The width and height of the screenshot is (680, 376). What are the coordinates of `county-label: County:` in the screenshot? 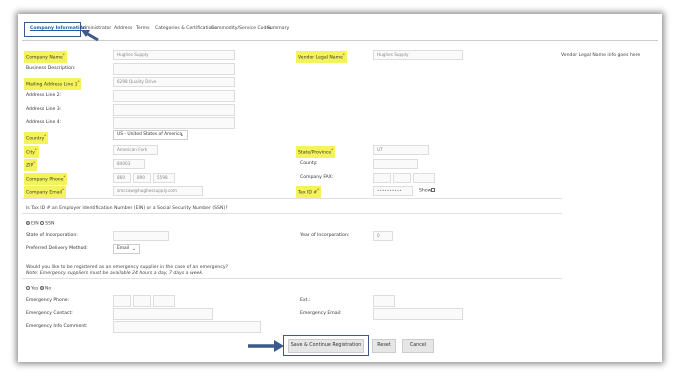 It's located at (309, 163).